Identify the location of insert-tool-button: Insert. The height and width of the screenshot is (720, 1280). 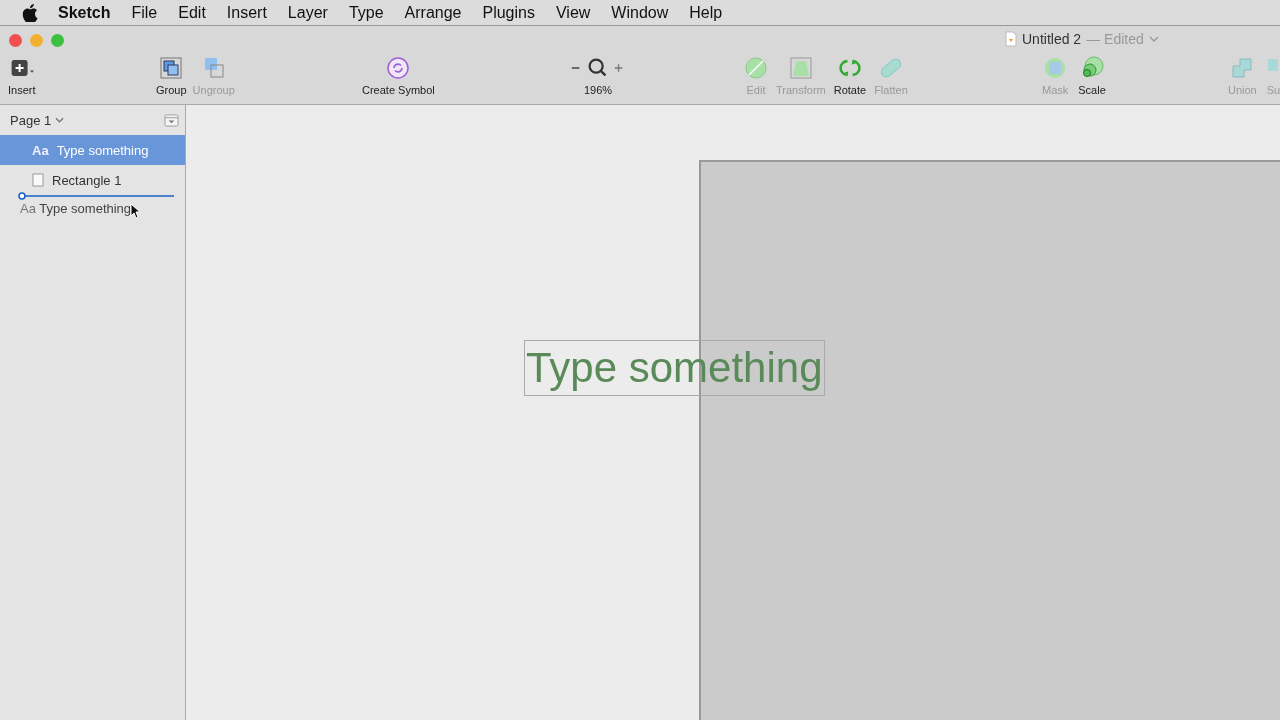
(22, 76).